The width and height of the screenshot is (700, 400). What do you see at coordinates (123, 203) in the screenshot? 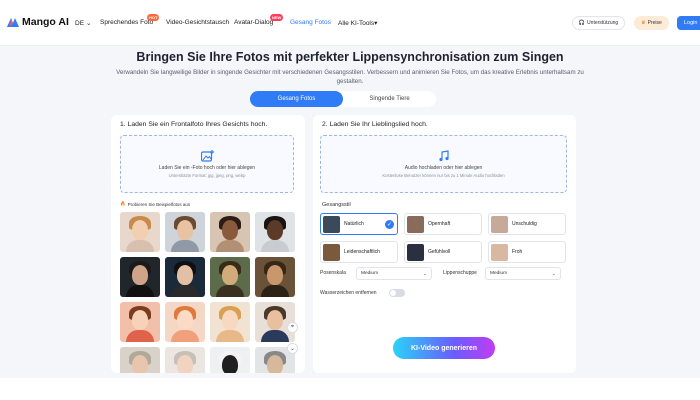
I see `fire-icon: 🔥` at bounding box center [123, 203].